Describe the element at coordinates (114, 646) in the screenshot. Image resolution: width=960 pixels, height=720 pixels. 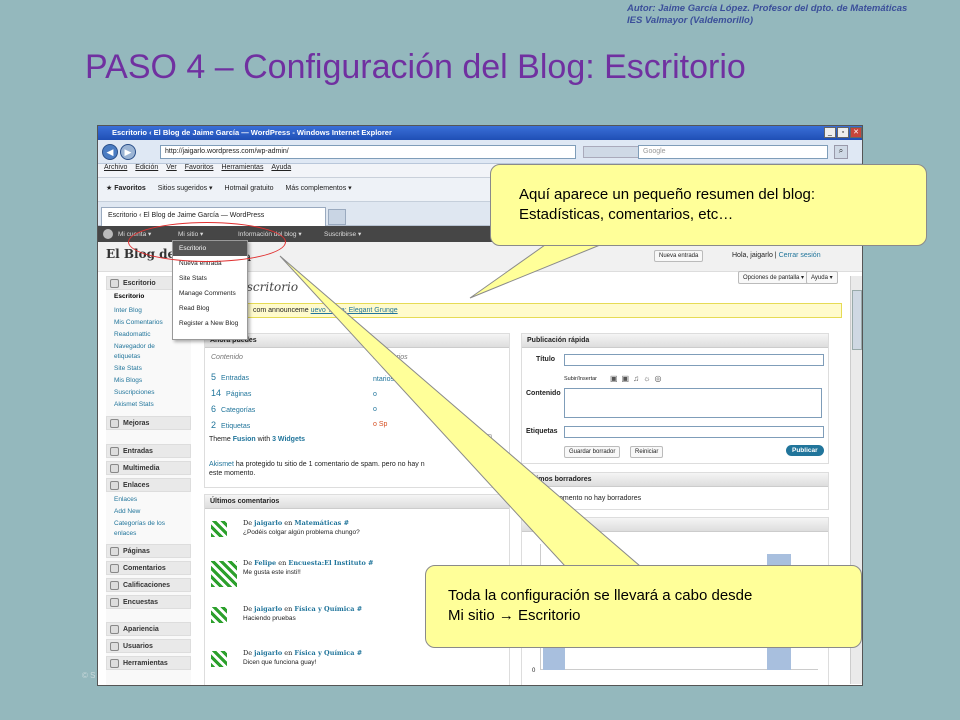
I see `user-icon` at that location.